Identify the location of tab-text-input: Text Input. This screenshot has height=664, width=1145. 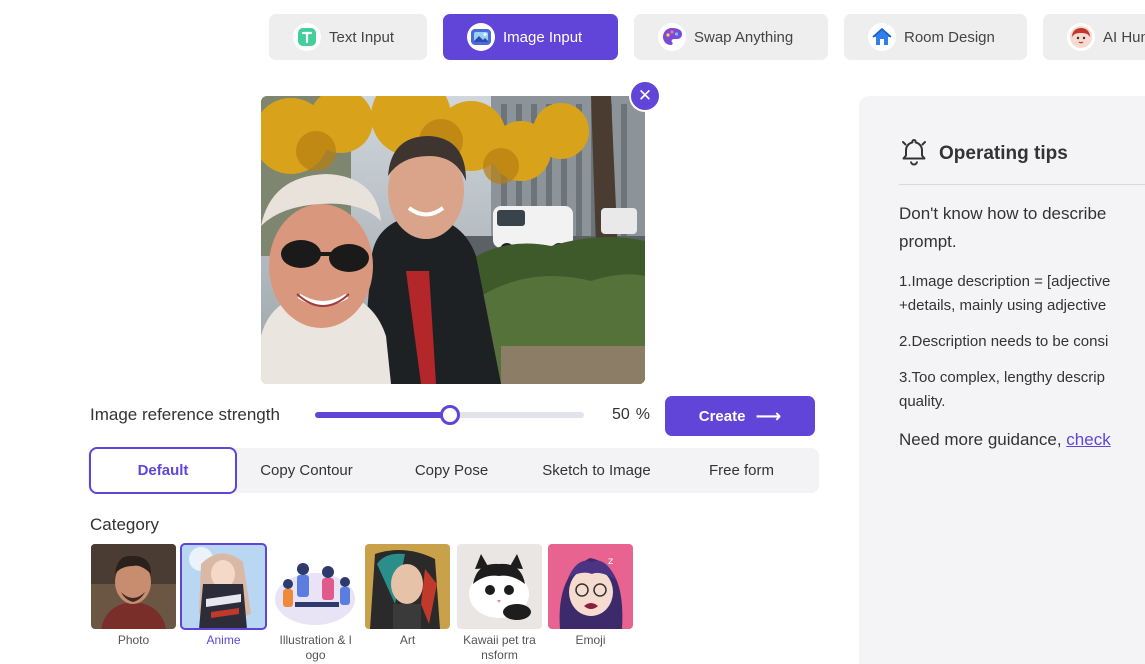
(348, 37).